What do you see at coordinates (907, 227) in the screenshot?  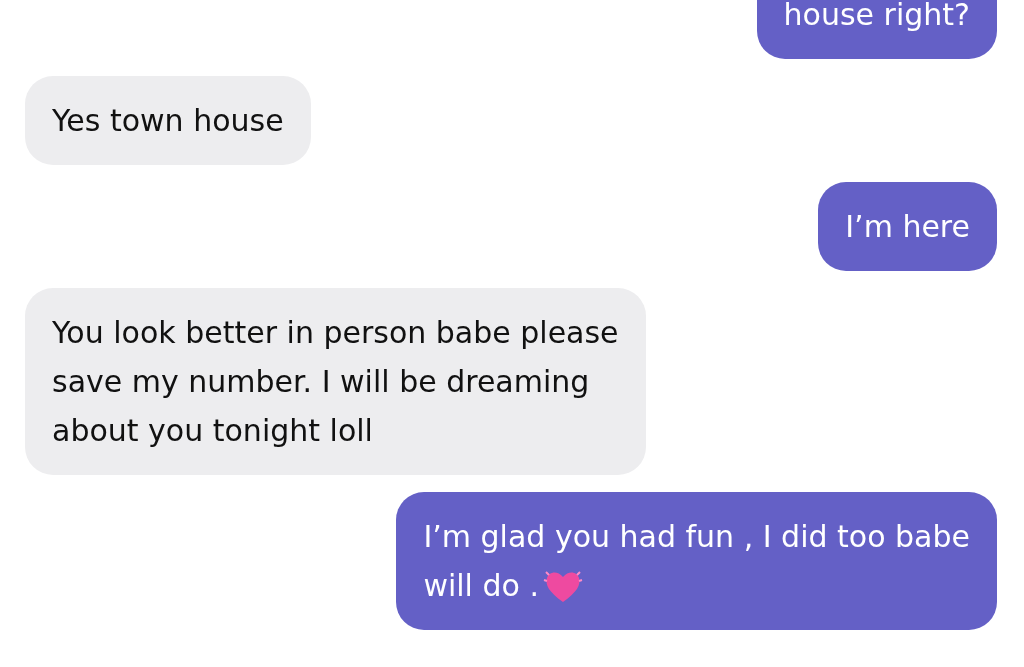 I see `message-line: I’m here` at bounding box center [907, 227].